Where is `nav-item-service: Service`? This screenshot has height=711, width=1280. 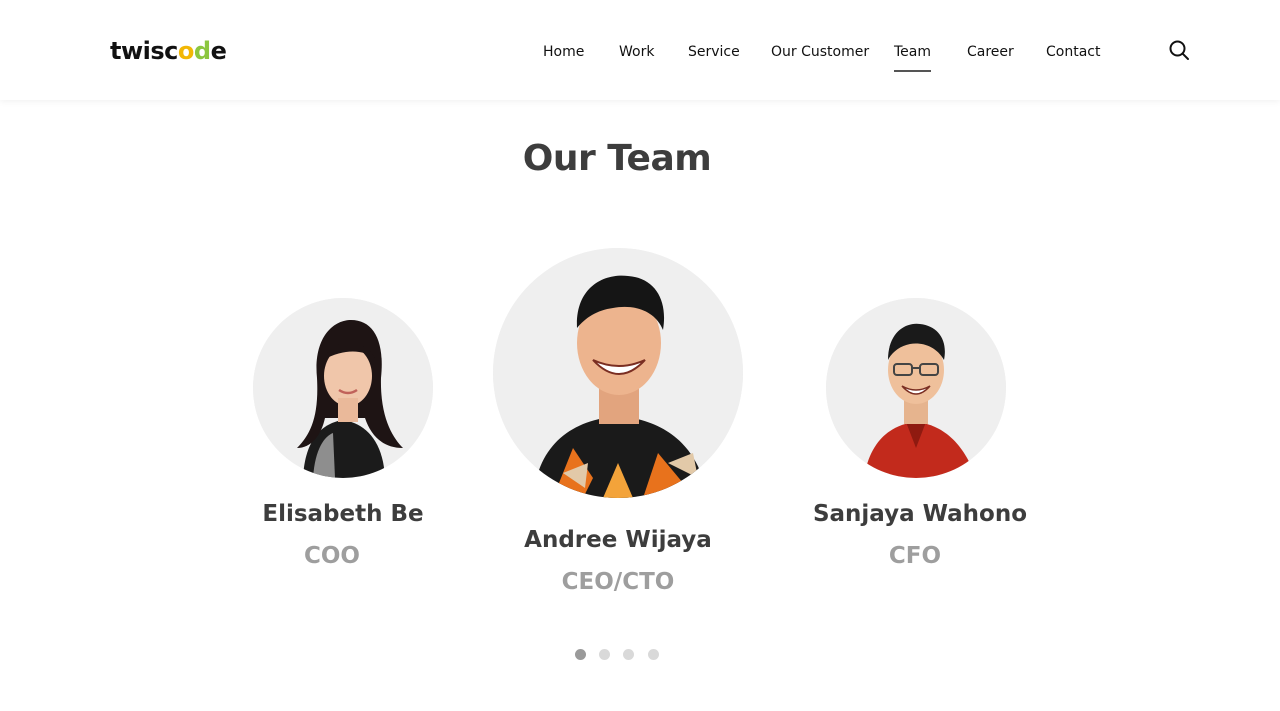 nav-item-service: Service is located at coordinates (714, 52).